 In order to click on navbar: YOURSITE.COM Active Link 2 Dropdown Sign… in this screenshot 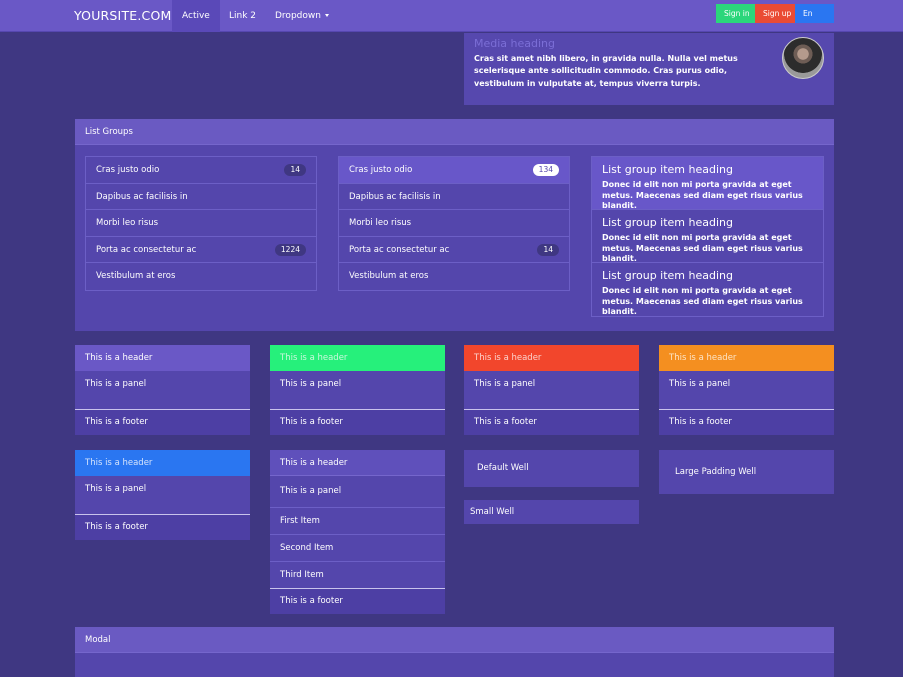, I will do `click(451, 16)`.